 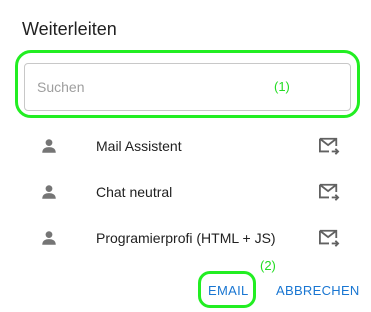 What do you see at coordinates (318, 291) in the screenshot?
I see `cancel-button: ABBRECHEN` at bounding box center [318, 291].